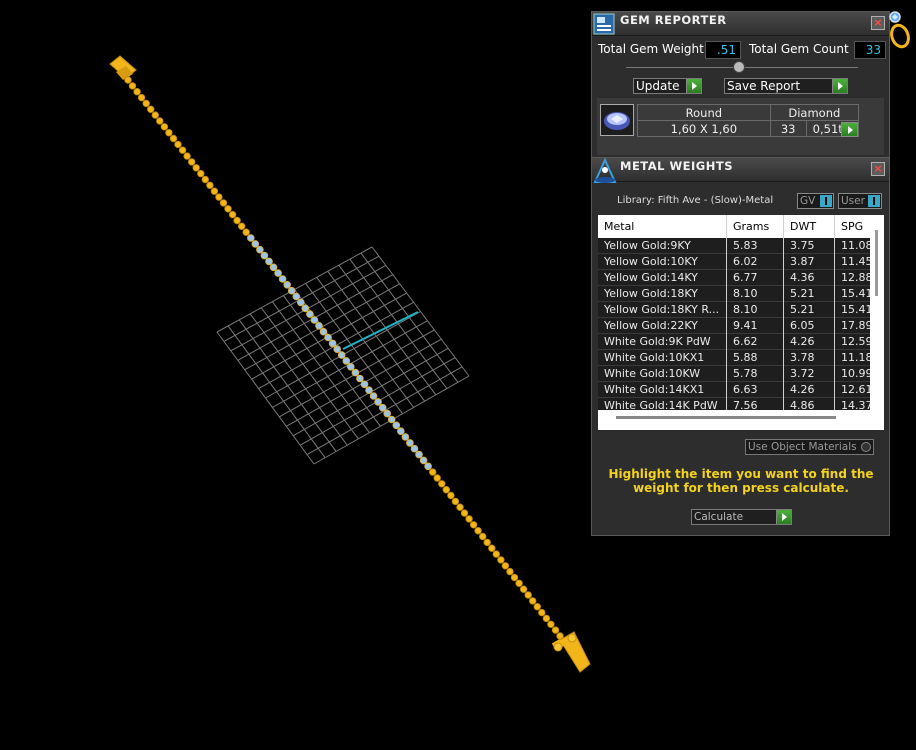  I want to click on calculate-button: Calculate, so click(741, 517).